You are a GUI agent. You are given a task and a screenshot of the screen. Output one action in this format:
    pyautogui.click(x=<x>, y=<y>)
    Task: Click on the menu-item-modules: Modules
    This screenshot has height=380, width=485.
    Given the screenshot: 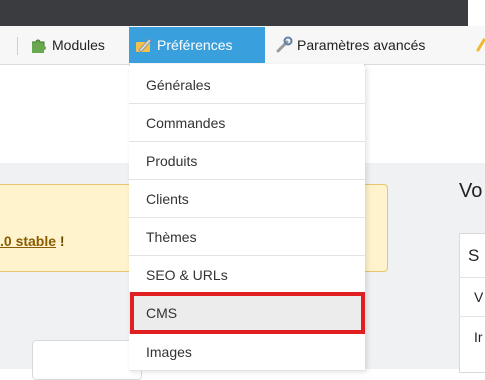 What is the action you would take?
    pyautogui.click(x=67, y=45)
    